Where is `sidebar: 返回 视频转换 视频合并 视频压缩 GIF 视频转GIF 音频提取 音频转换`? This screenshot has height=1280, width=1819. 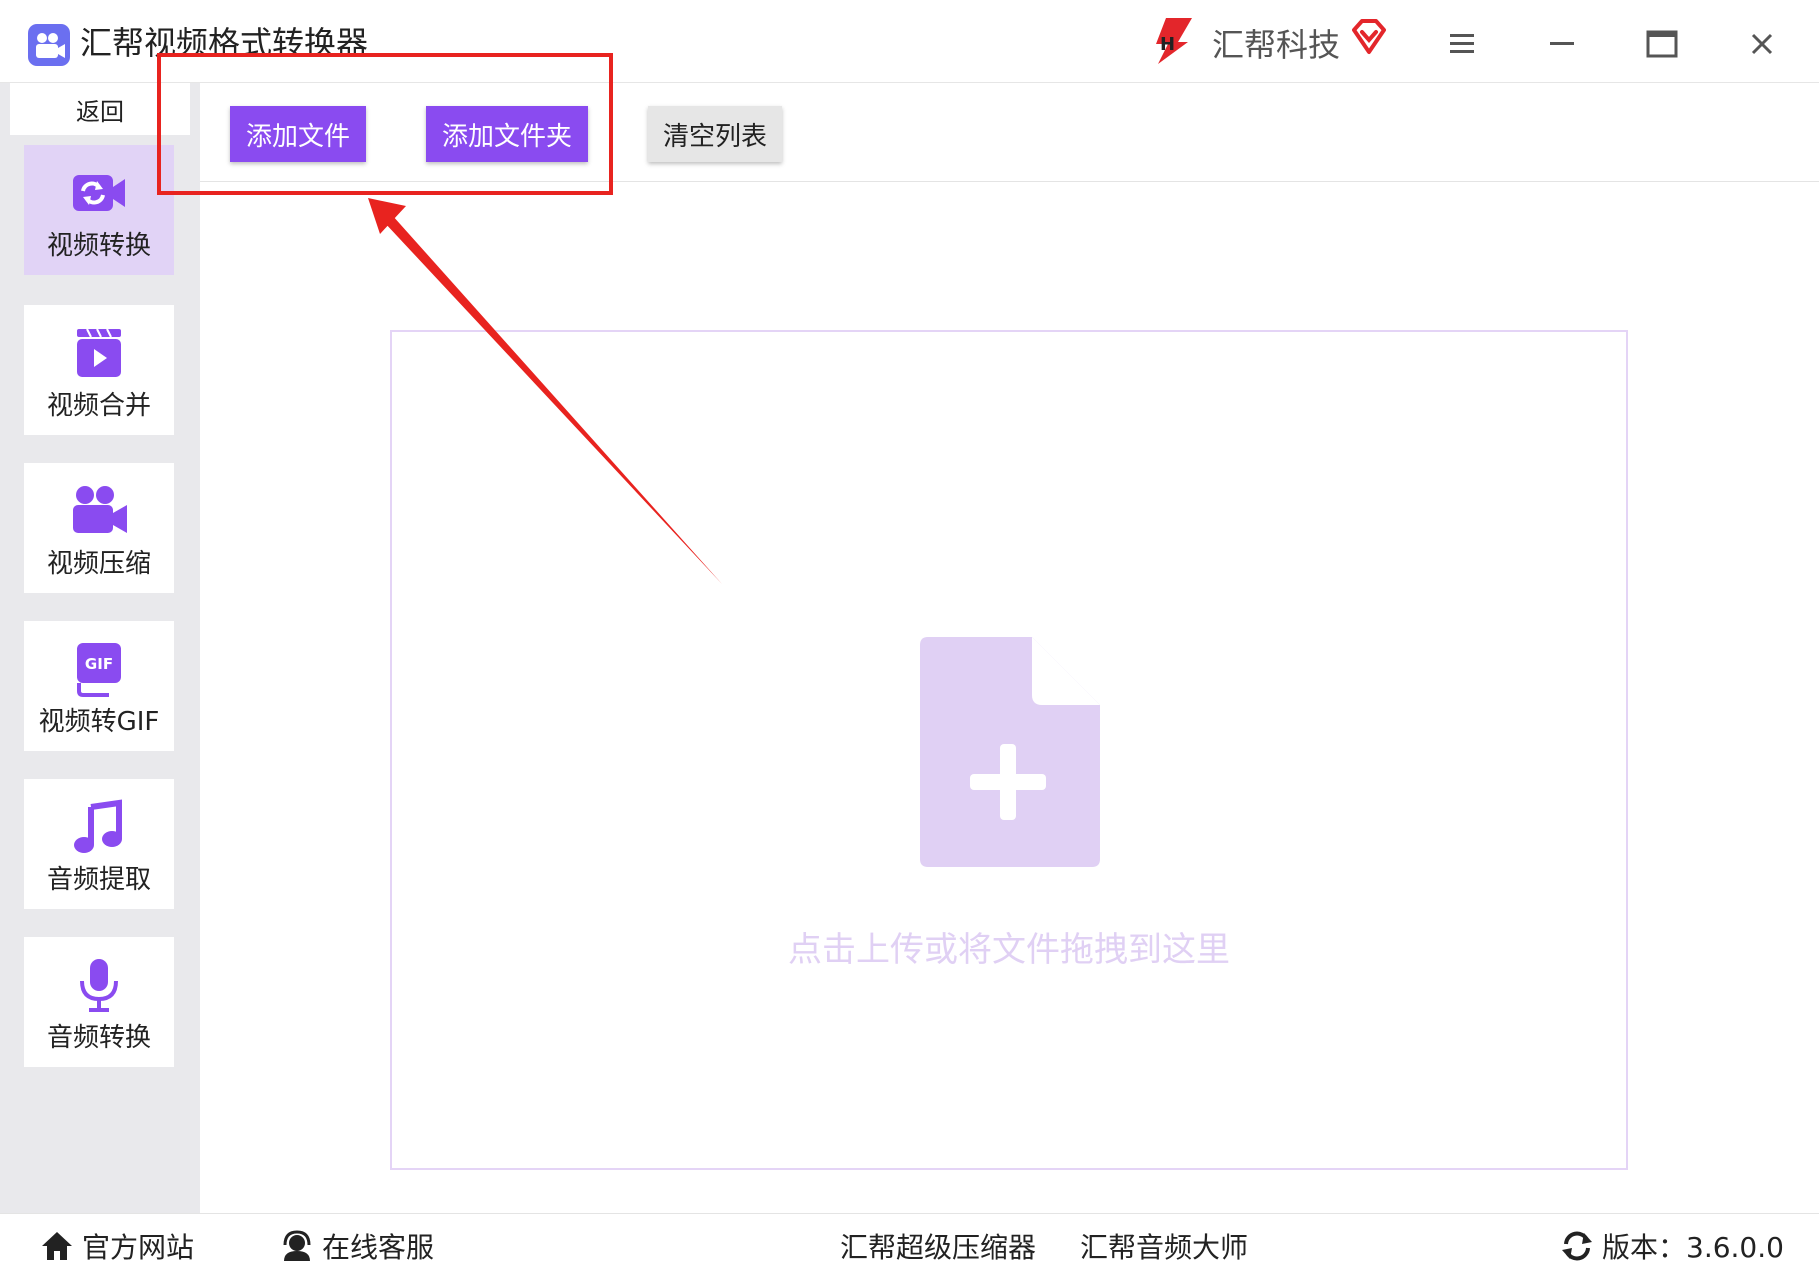 sidebar: 返回 视频转换 视频合并 视频压缩 GIF 视频转GIF 音频提取 音频转换 is located at coordinates (100, 648).